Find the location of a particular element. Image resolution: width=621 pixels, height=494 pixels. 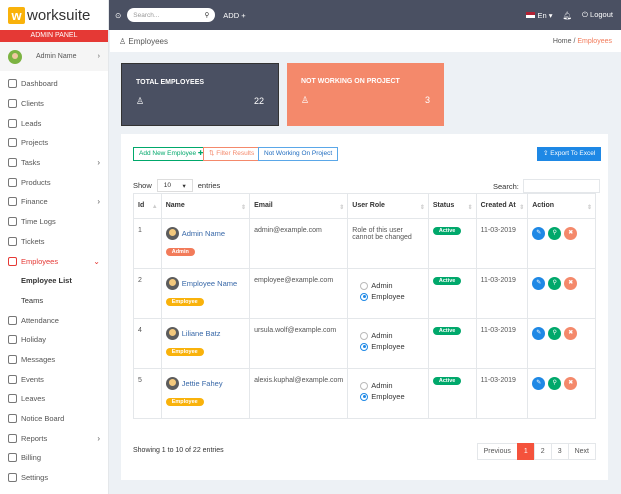

leaves-icon is located at coordinates (12, 399).